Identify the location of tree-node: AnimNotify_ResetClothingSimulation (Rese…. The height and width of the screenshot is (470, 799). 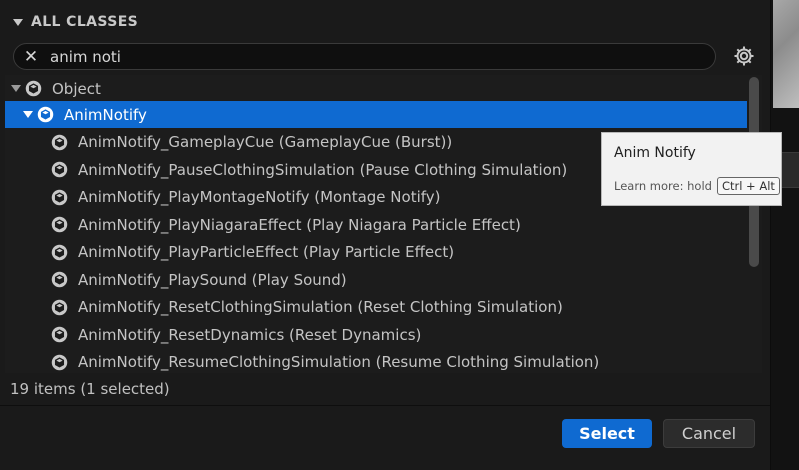
(376, 307).